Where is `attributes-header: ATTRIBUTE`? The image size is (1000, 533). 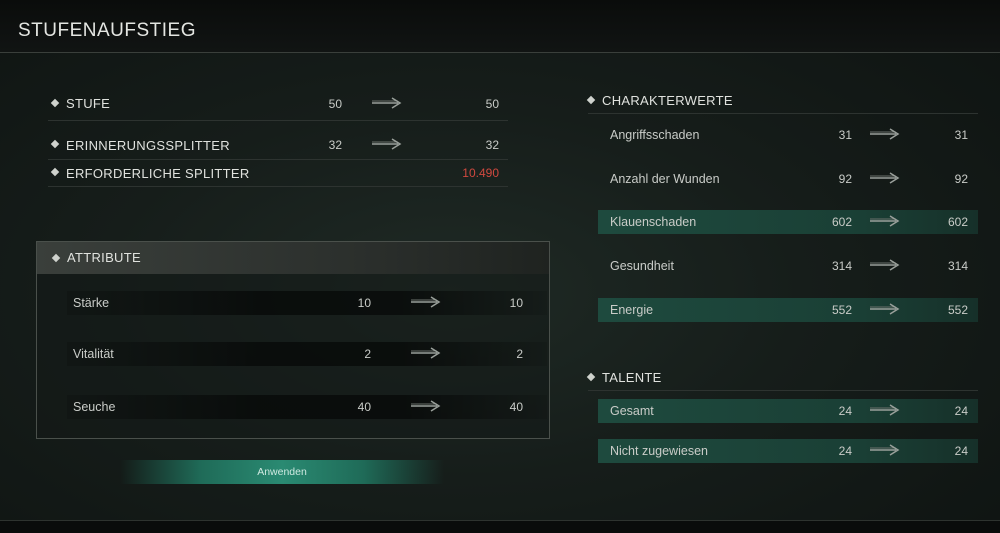
attributes-header: ATTRIBUTE is located at coordinates (293, 258).